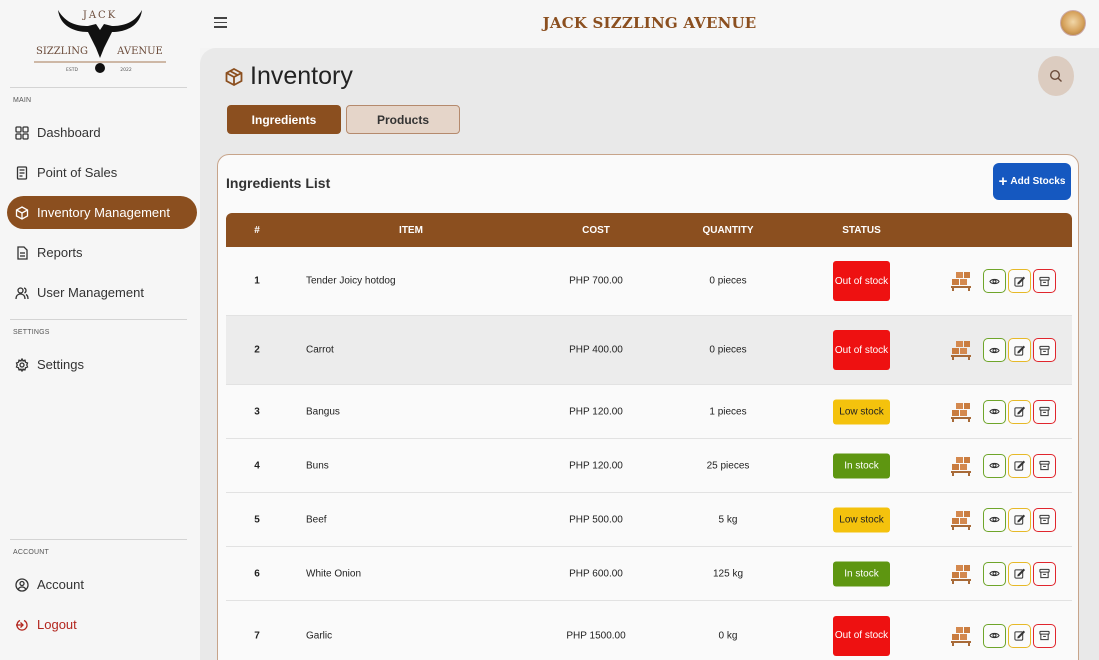 The width and height of the screenshot is (1099, 660). Describe the element at coordinates (351, 281) in the screenshot. I see `row-item: Tender Joicy hotdog` at that location.